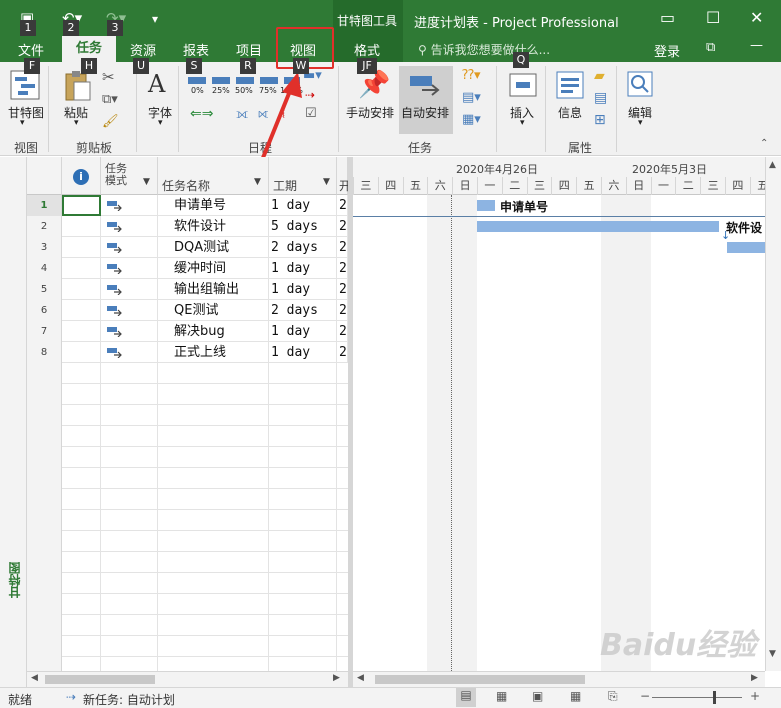  Describe the element at coordinates (303, 176) in the screenshot. I see `duration-header: 工期 ▼` at that location.